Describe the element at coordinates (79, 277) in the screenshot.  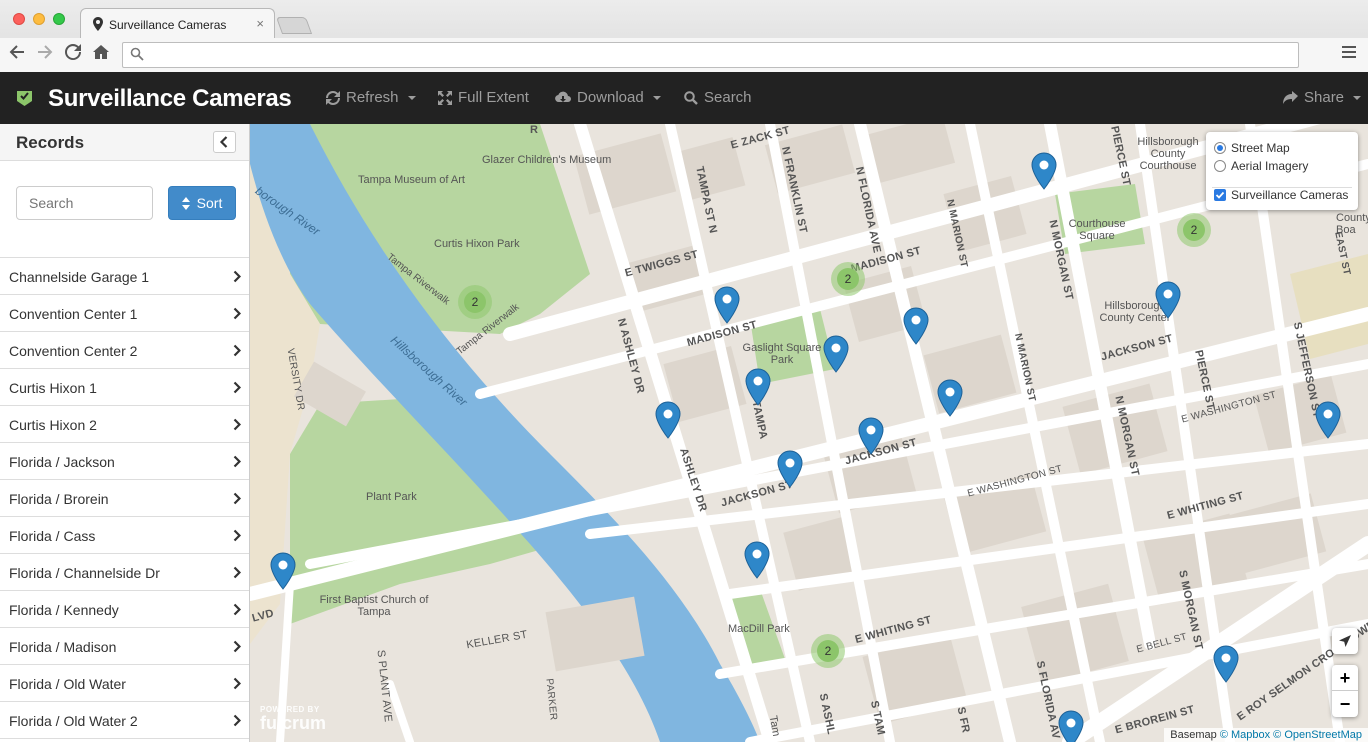
I see `record-label: Channelside Garage 1` at that location.